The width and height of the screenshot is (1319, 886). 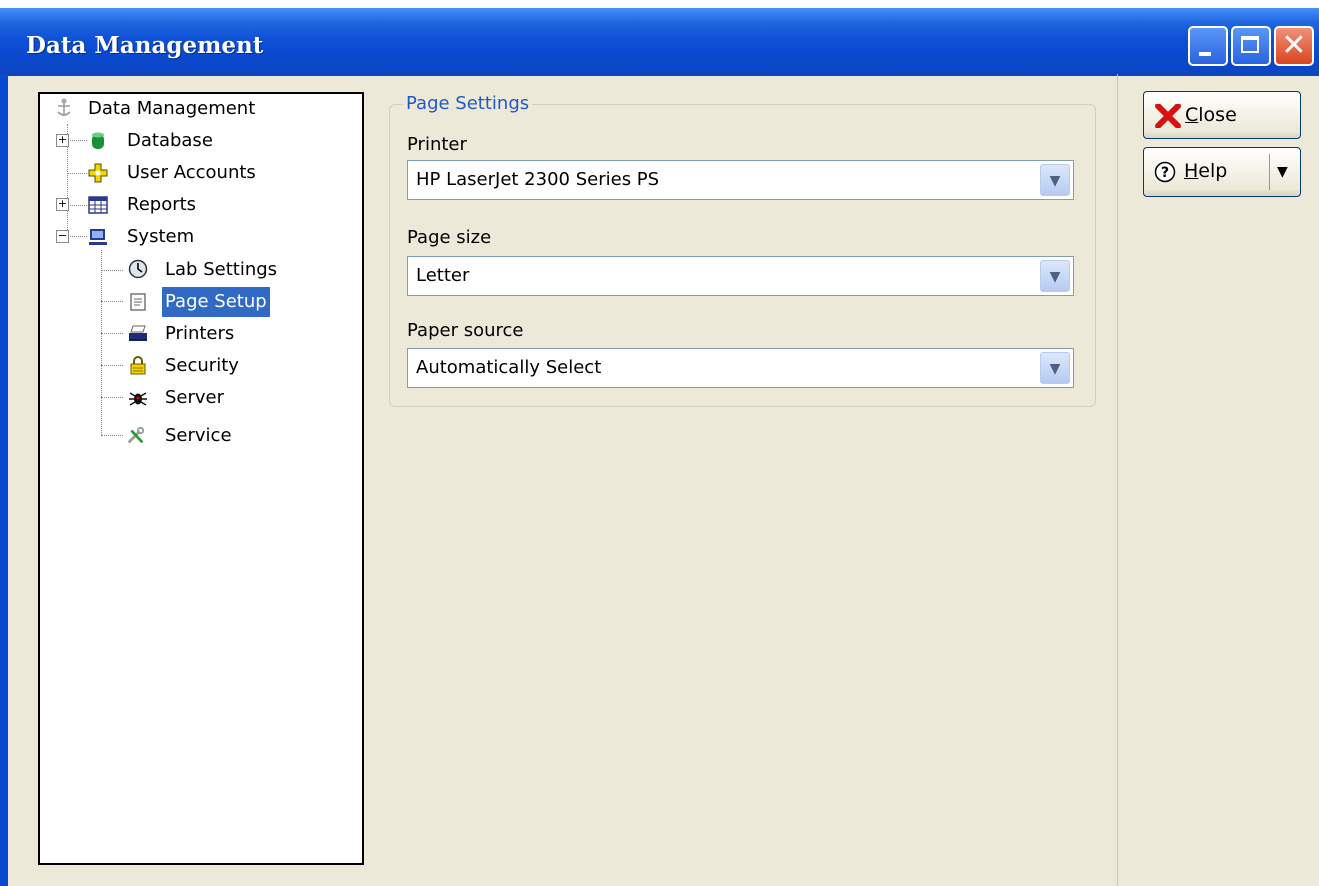 What do you see at coordinates (509, 367) in the screenshot?
I see `paper-source-value: Automatically Select` at bounding box center [509, 367].